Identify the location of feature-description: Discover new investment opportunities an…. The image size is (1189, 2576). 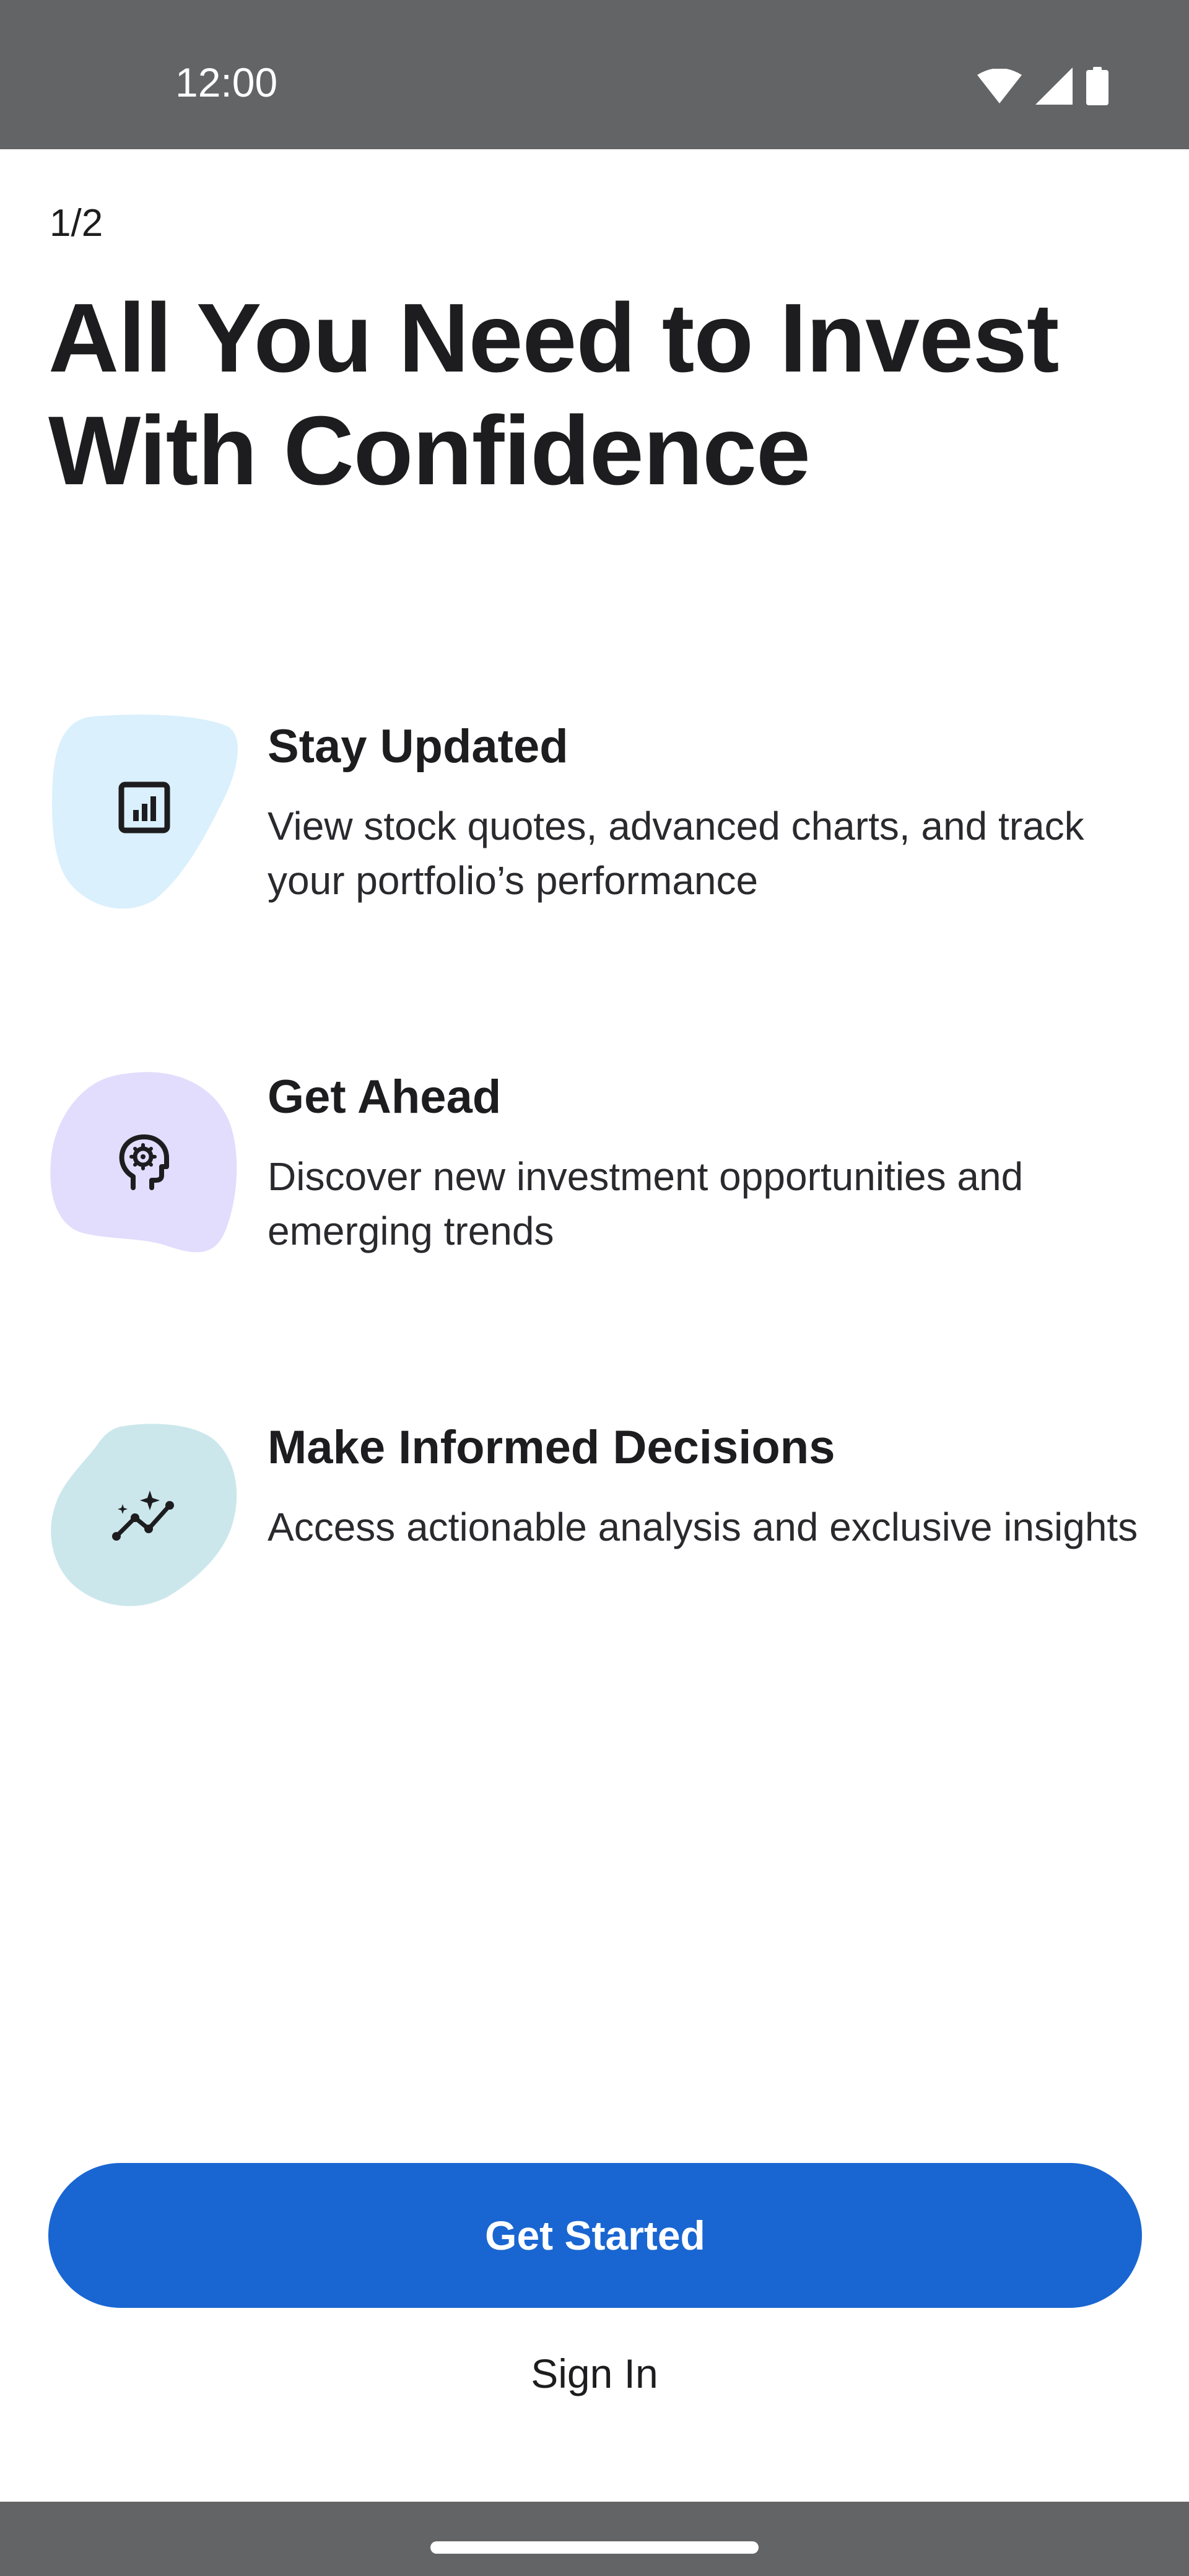
(646, 1203).